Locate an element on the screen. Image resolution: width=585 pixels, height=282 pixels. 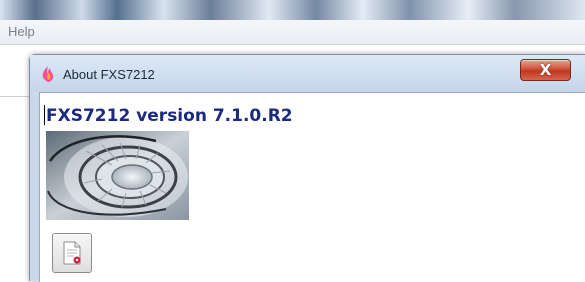
dialog-titlebar: About FXS7212 X is located at coordinates (307, 73).